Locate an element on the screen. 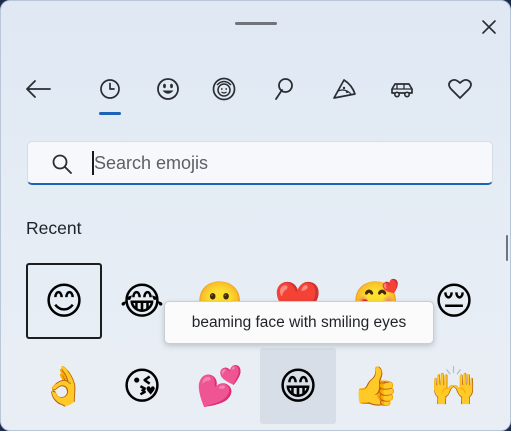 The height and width of the screenshot is (431, 511). emoji-ok-hand: 👌 is located at coordinates (64, 386).